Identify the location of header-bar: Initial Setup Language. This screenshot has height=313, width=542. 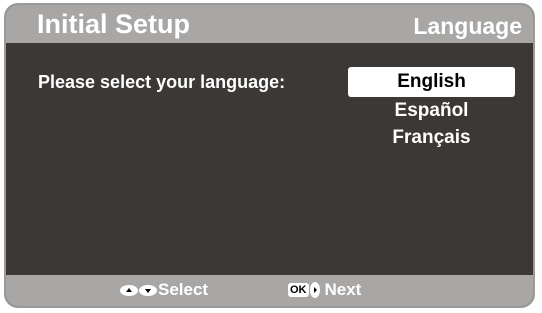
(269, 24).